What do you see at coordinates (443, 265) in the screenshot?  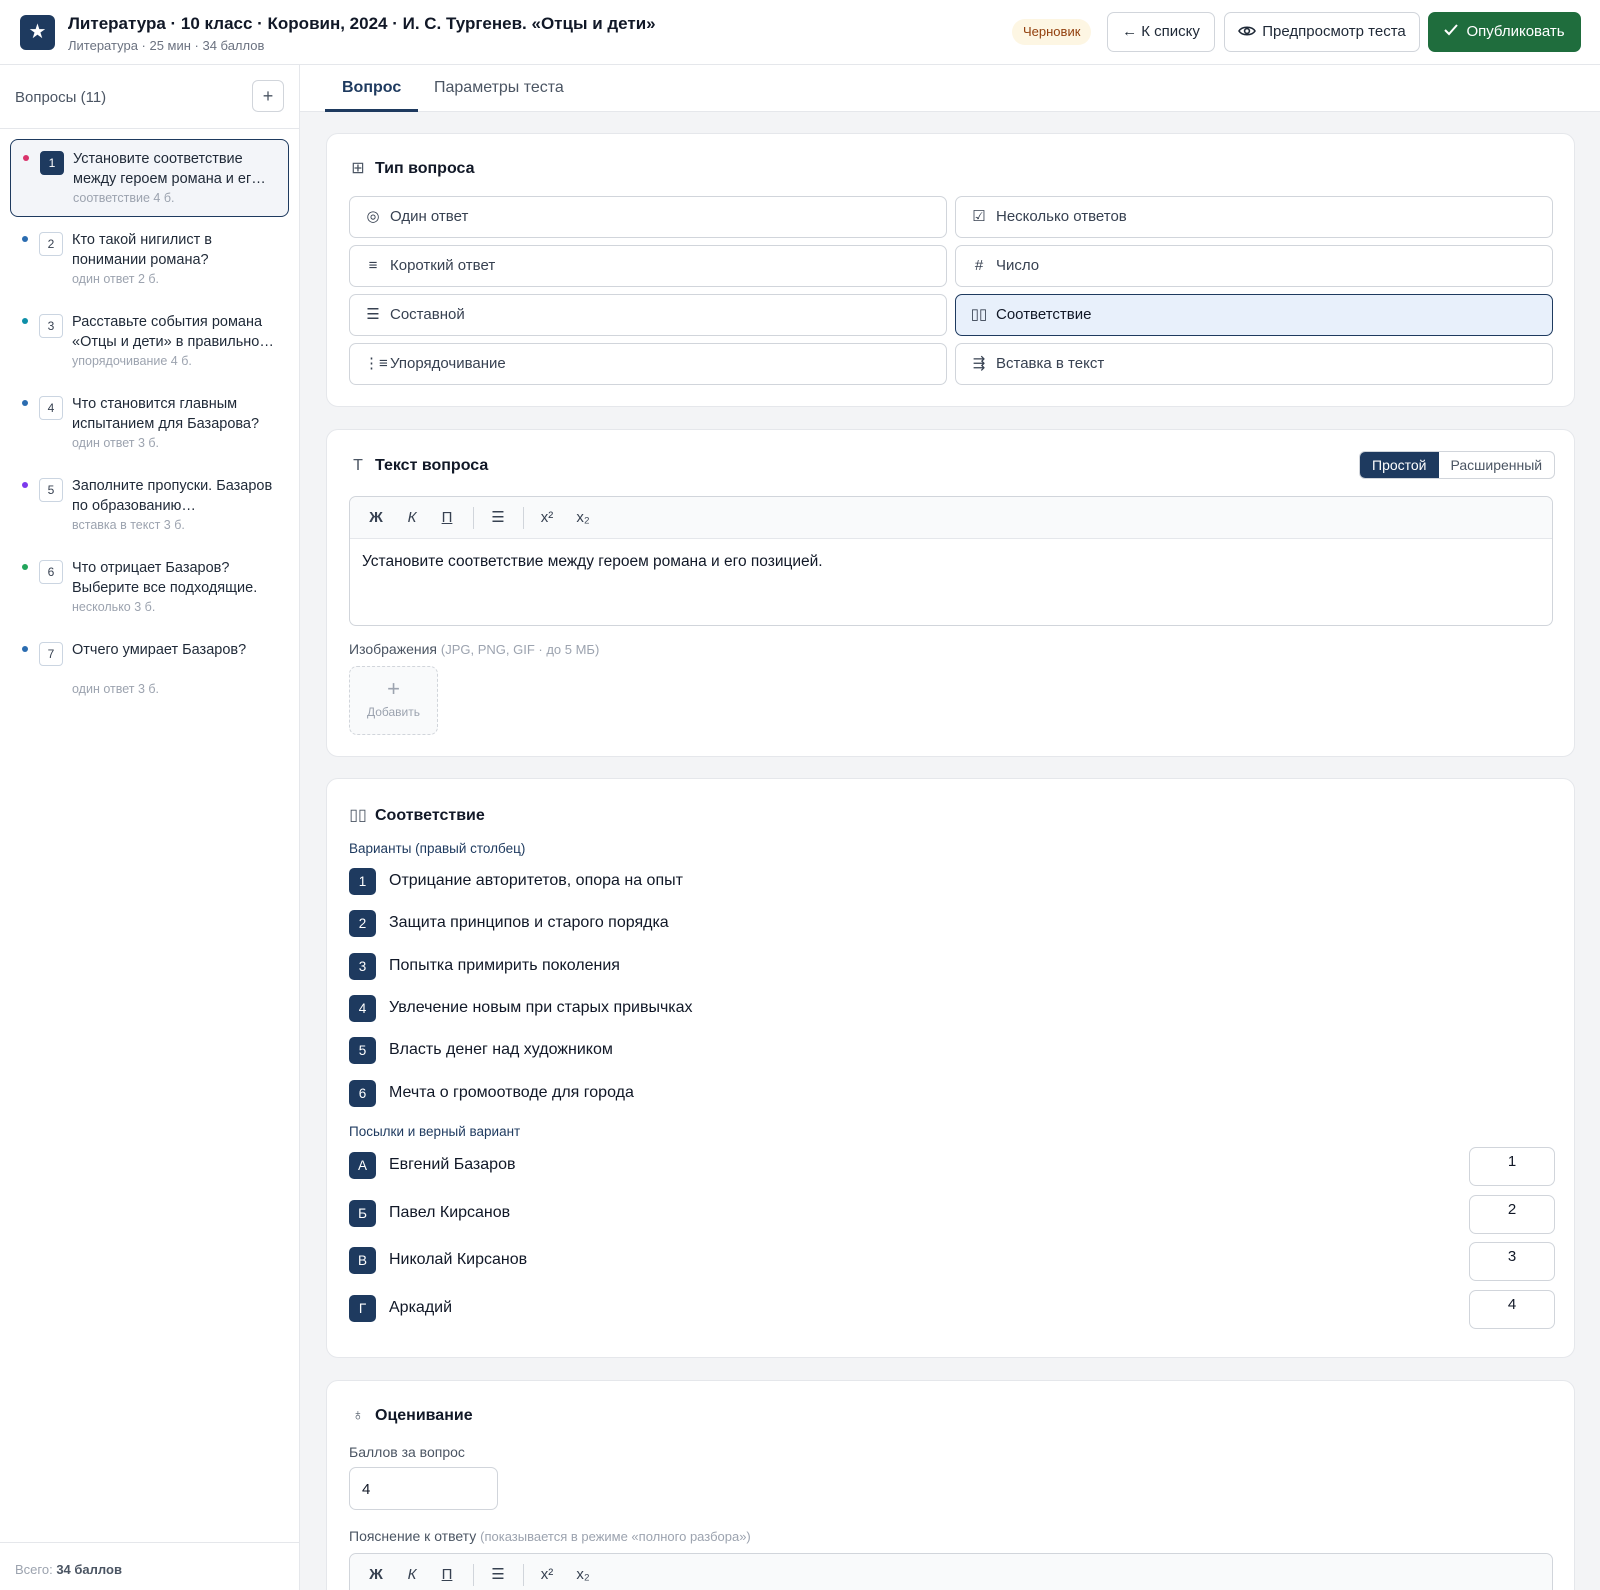 I see `type-label: Короткий ответ` at bounding box center [443, 265].